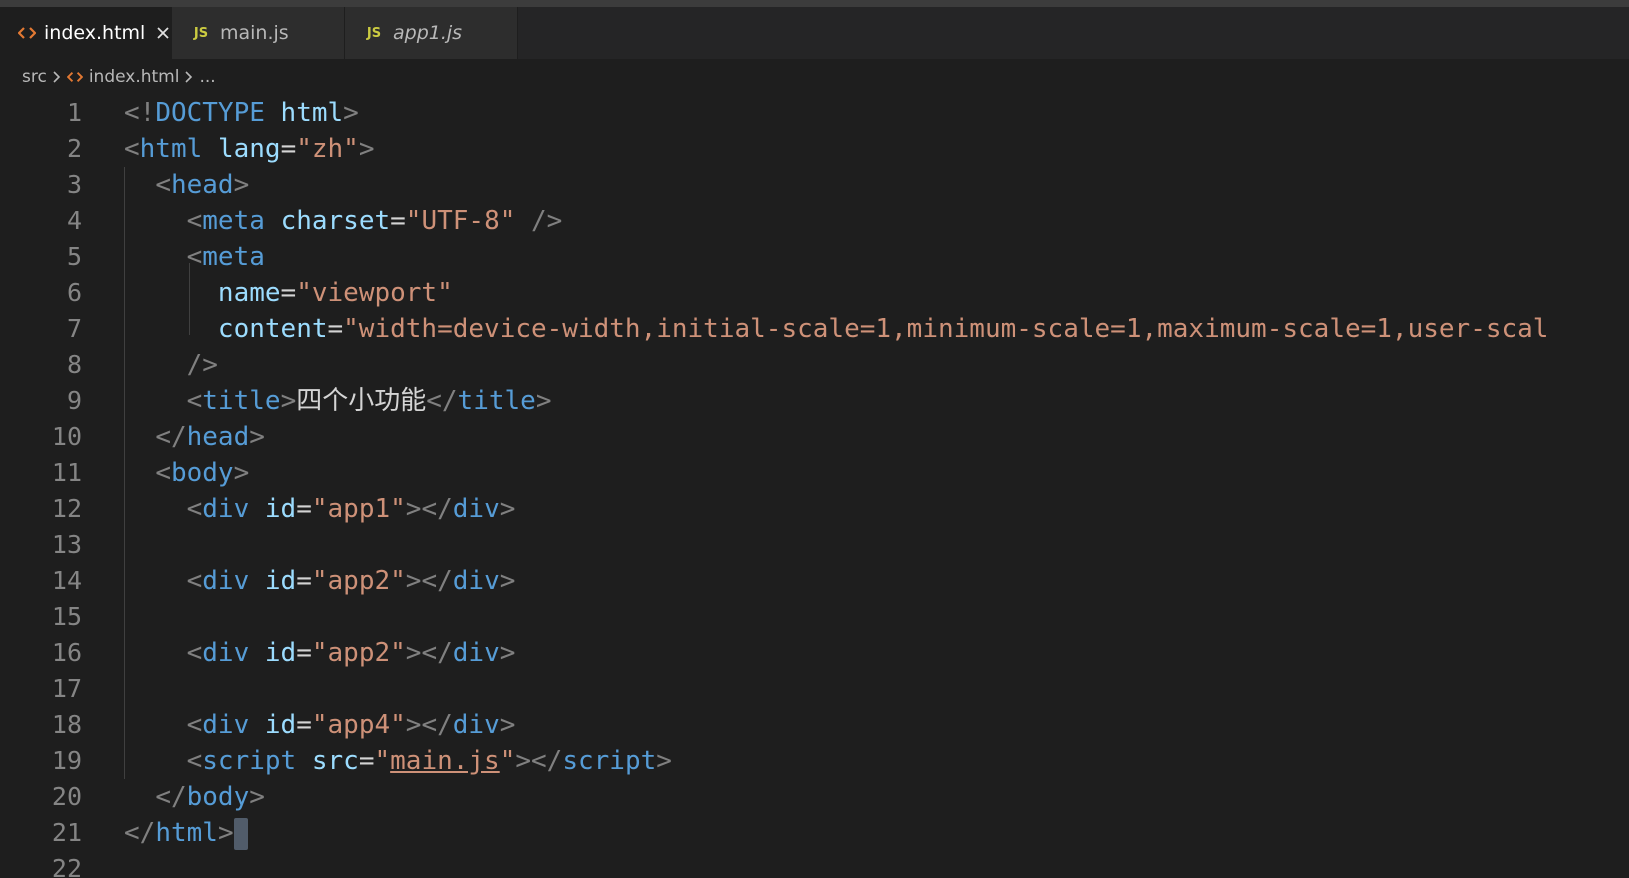  What do you see at coordinates (74, 148) in the screenshot?
I see `line-number: 2` at bounding box center [74, 148].